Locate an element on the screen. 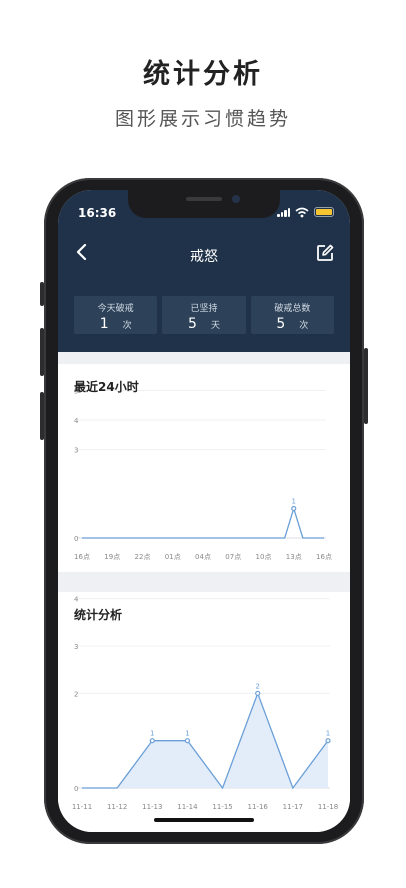 The width and height of the screenshot is (406, 888). x-tick-label: 11-12 is located at coordinates (117, 807).